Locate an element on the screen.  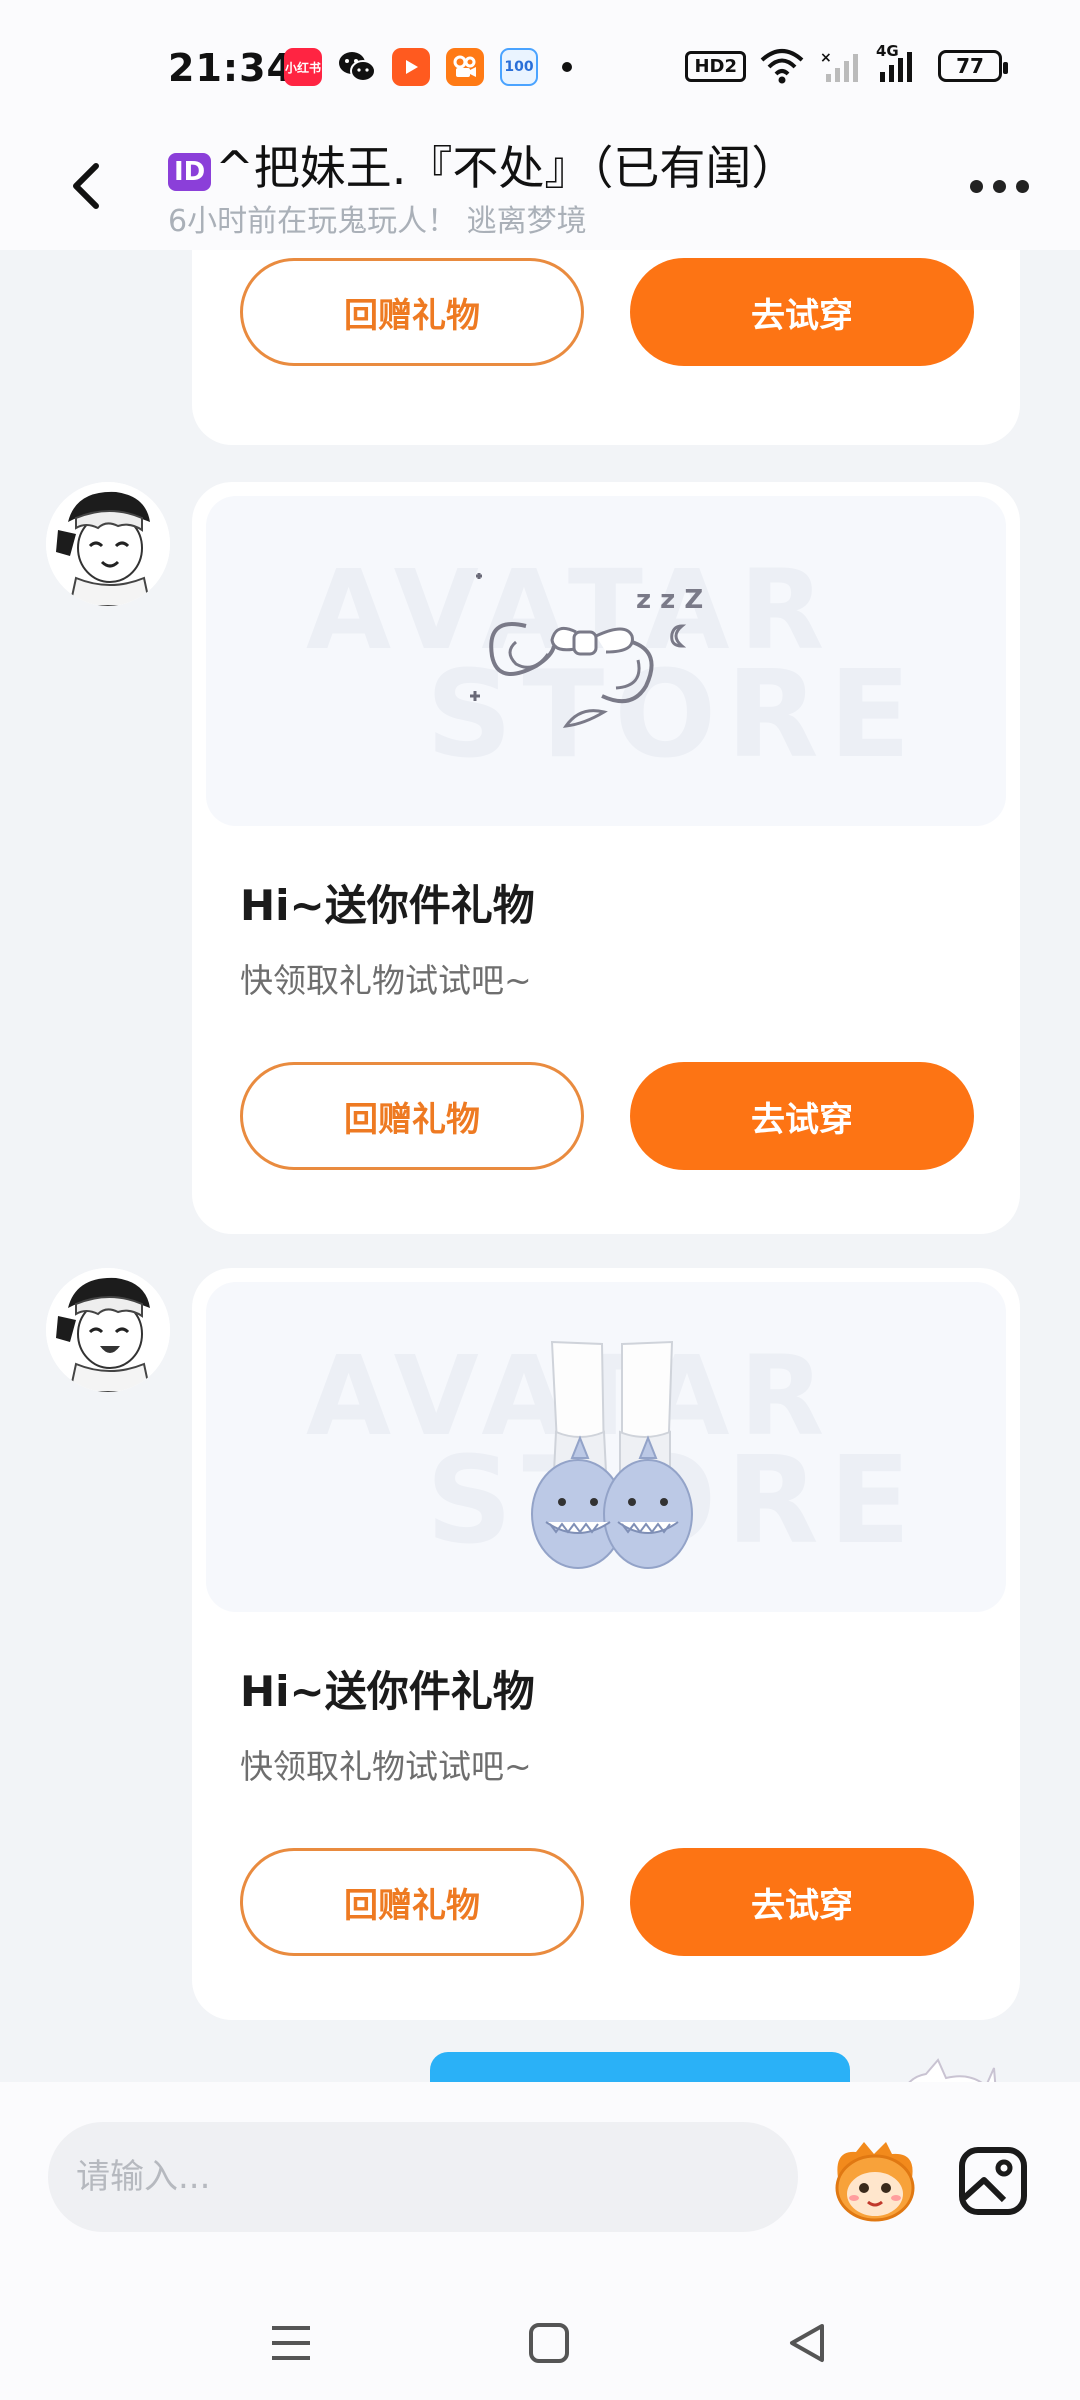
gift-image: AVATAR STORE z z Z is located at coordinates (606, 661).